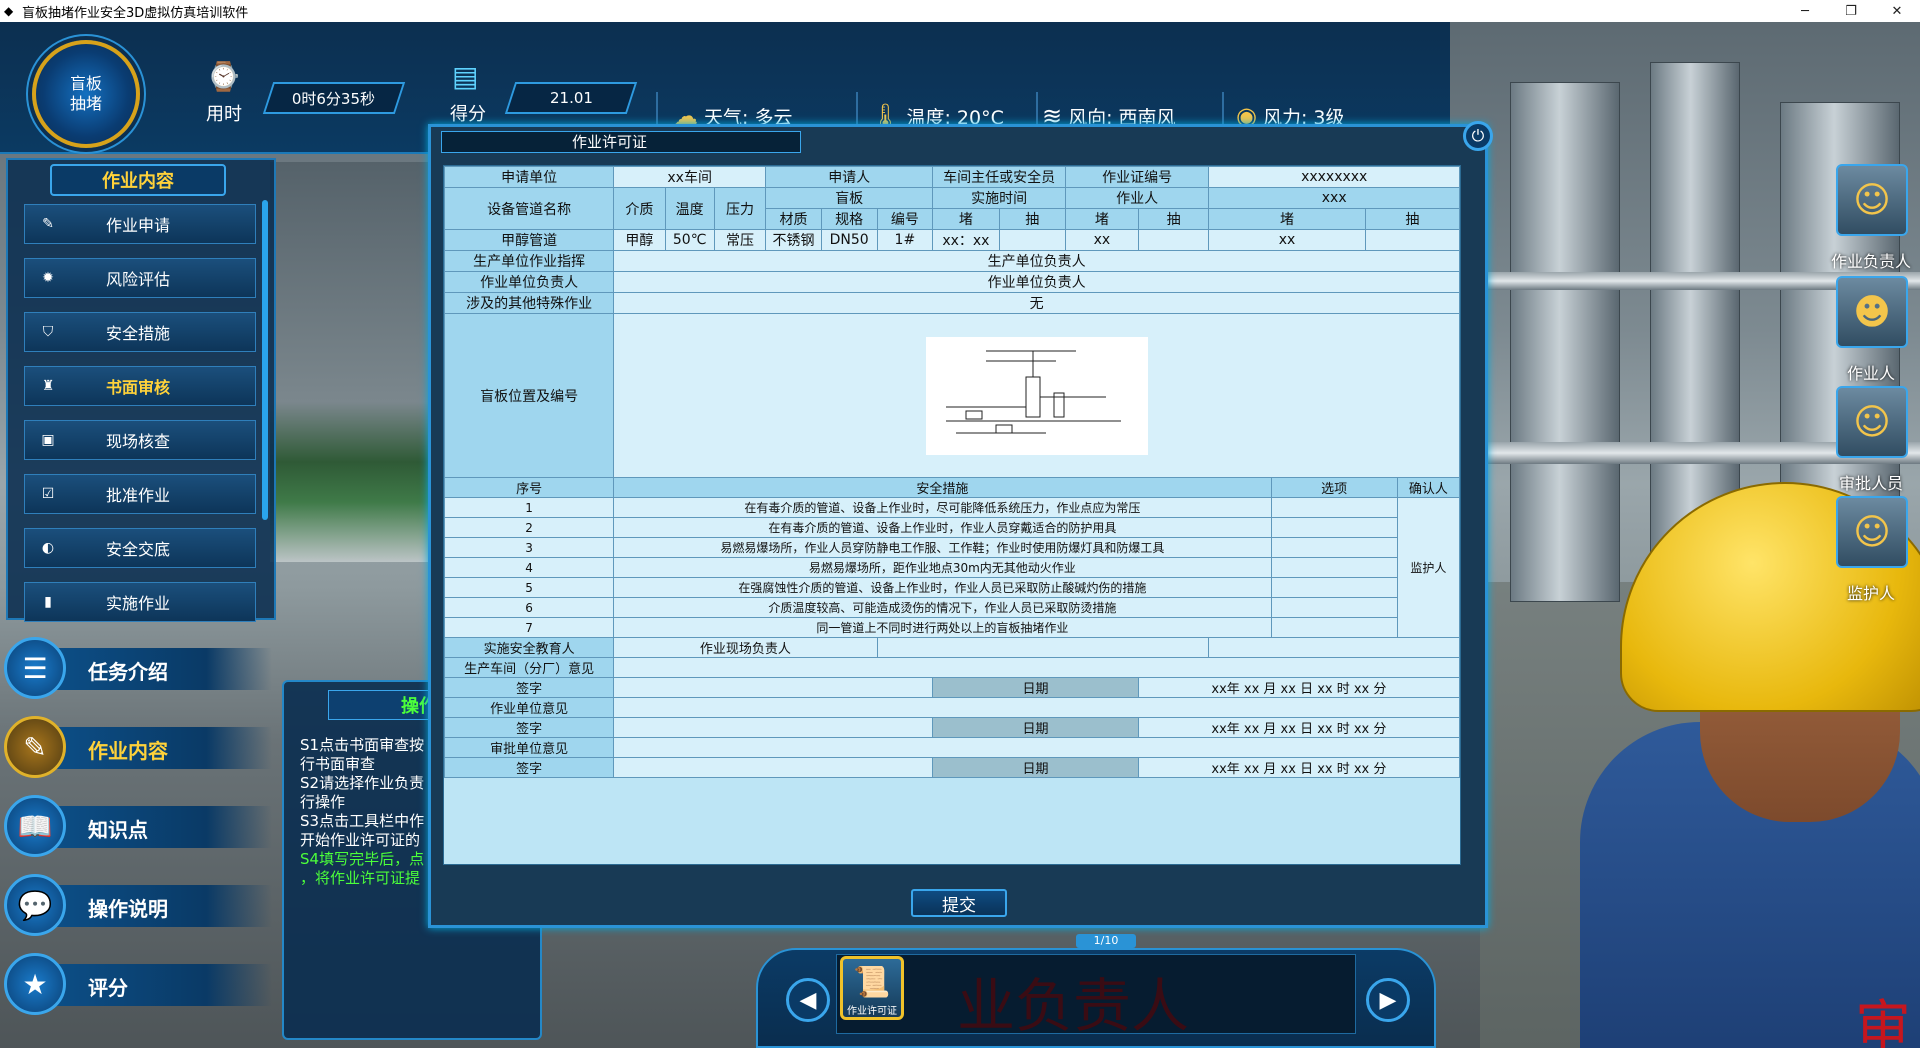  What do you see at coordinates (135, 13) in the screenshot?
I see `window-title: 盲板抽堵作业安全3D虚拟仿真培训软件` at bounding box center [135, 13].